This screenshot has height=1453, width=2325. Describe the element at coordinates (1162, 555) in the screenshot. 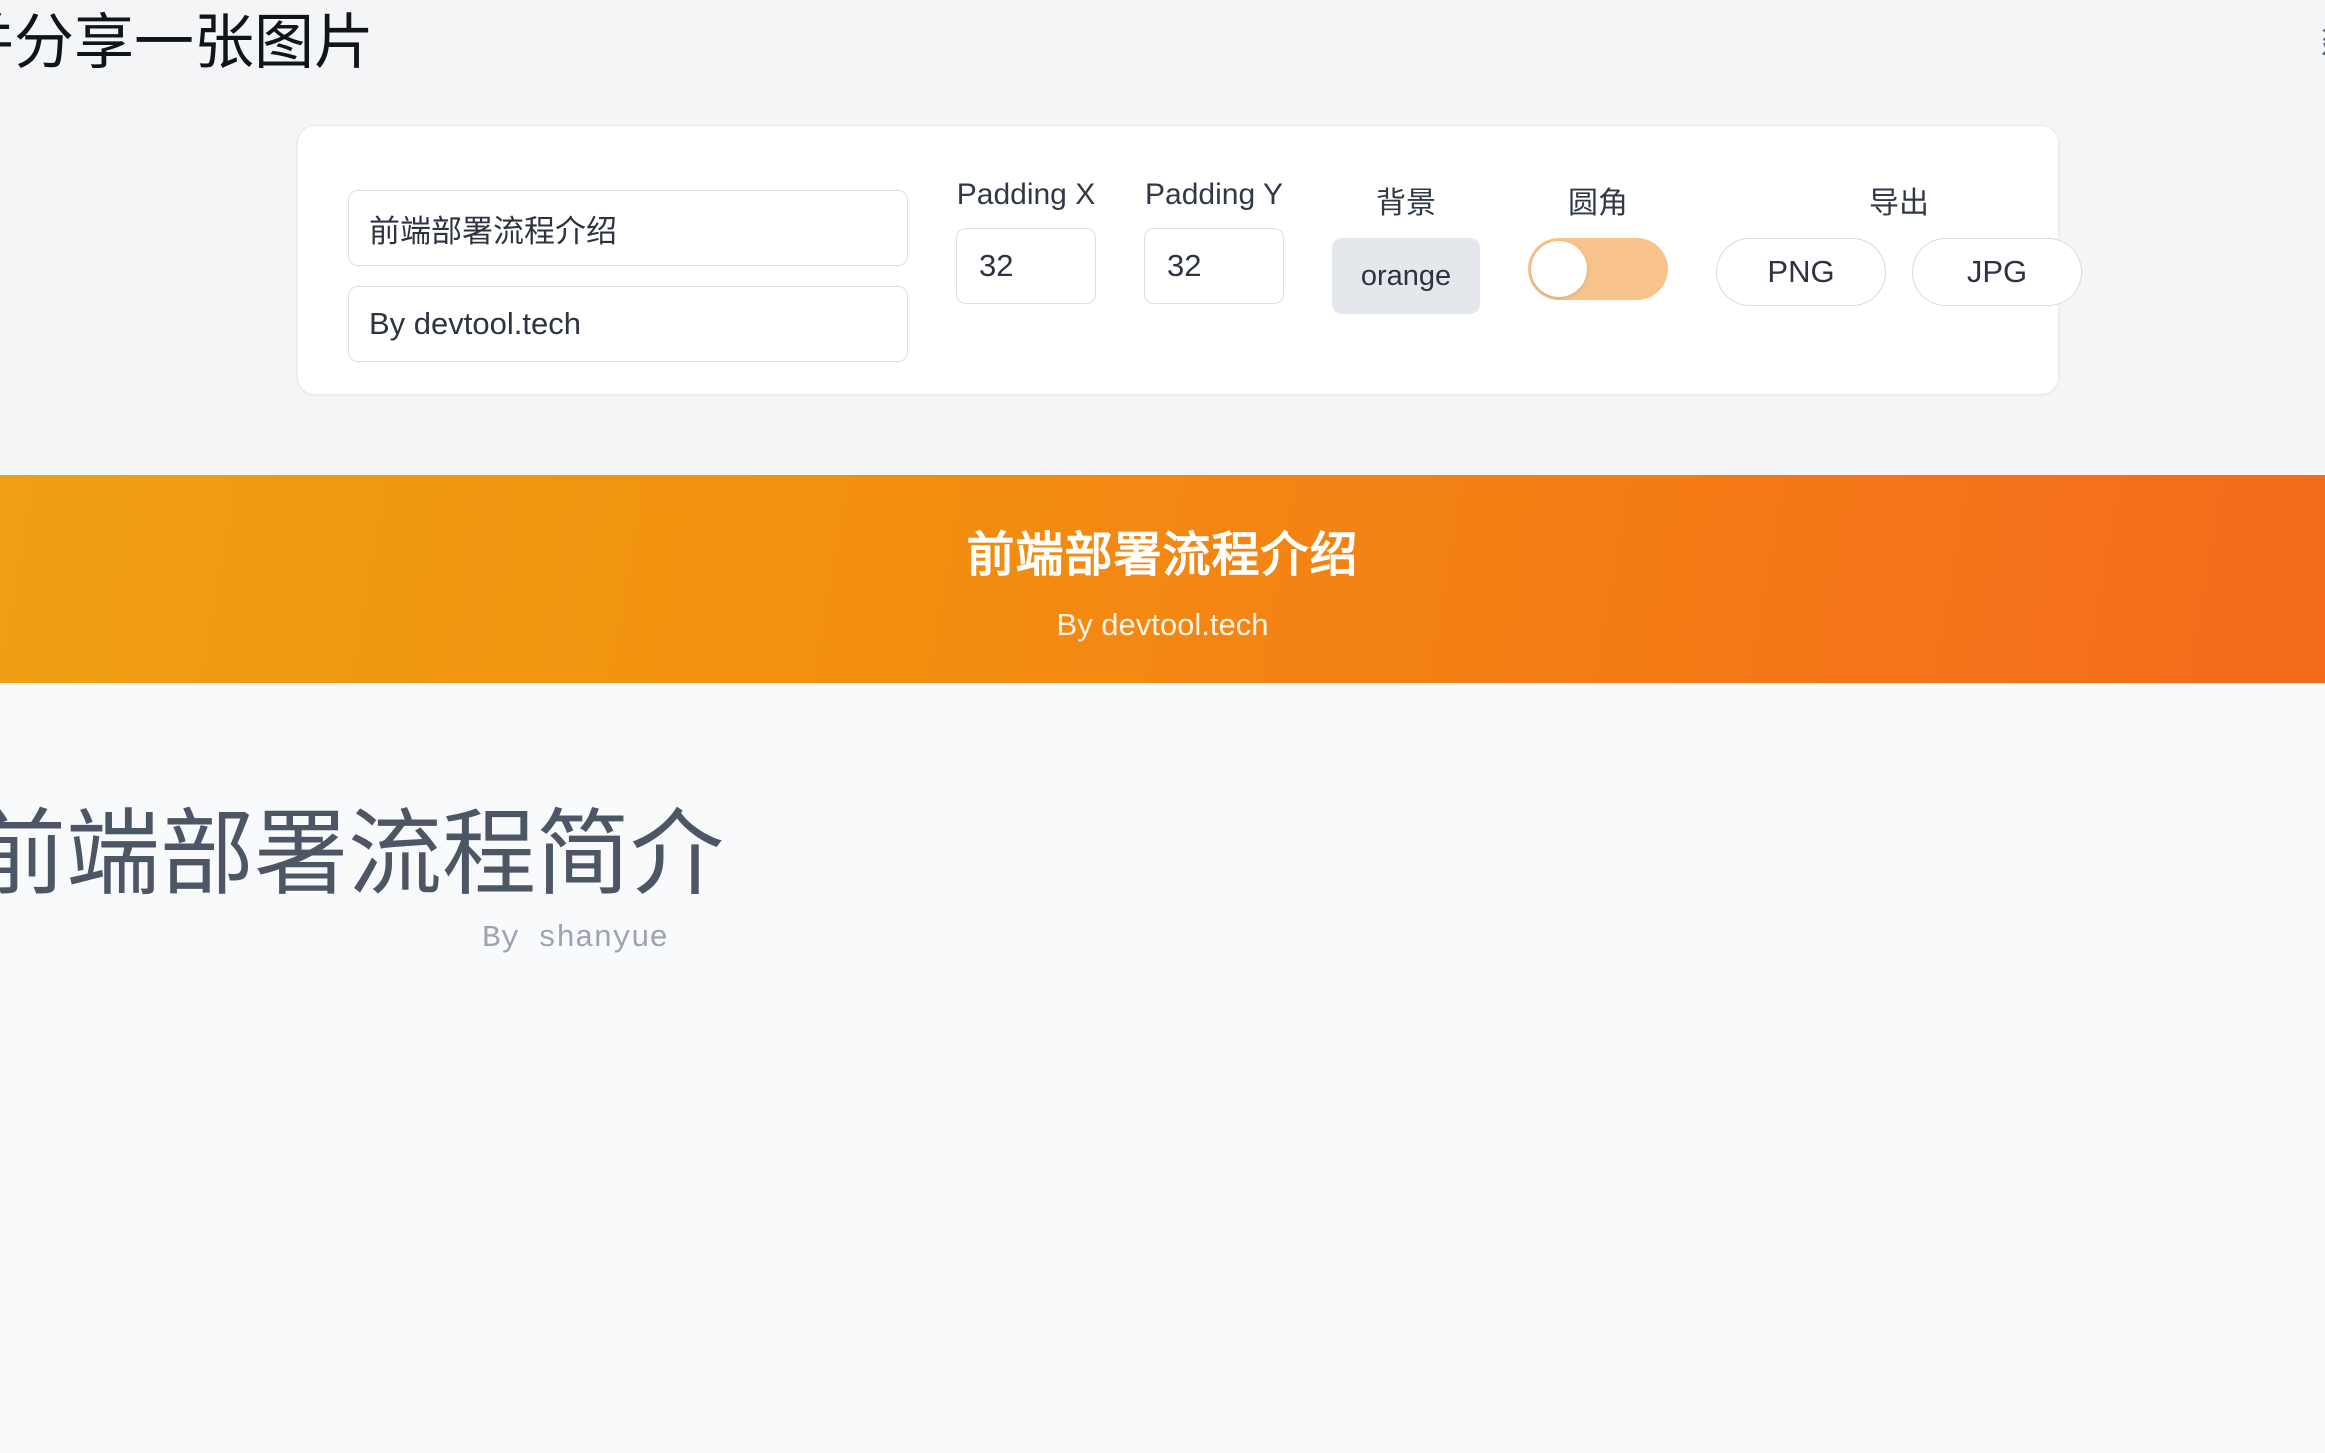

I see `banner-title: 前端部署流程介绍` at that location.